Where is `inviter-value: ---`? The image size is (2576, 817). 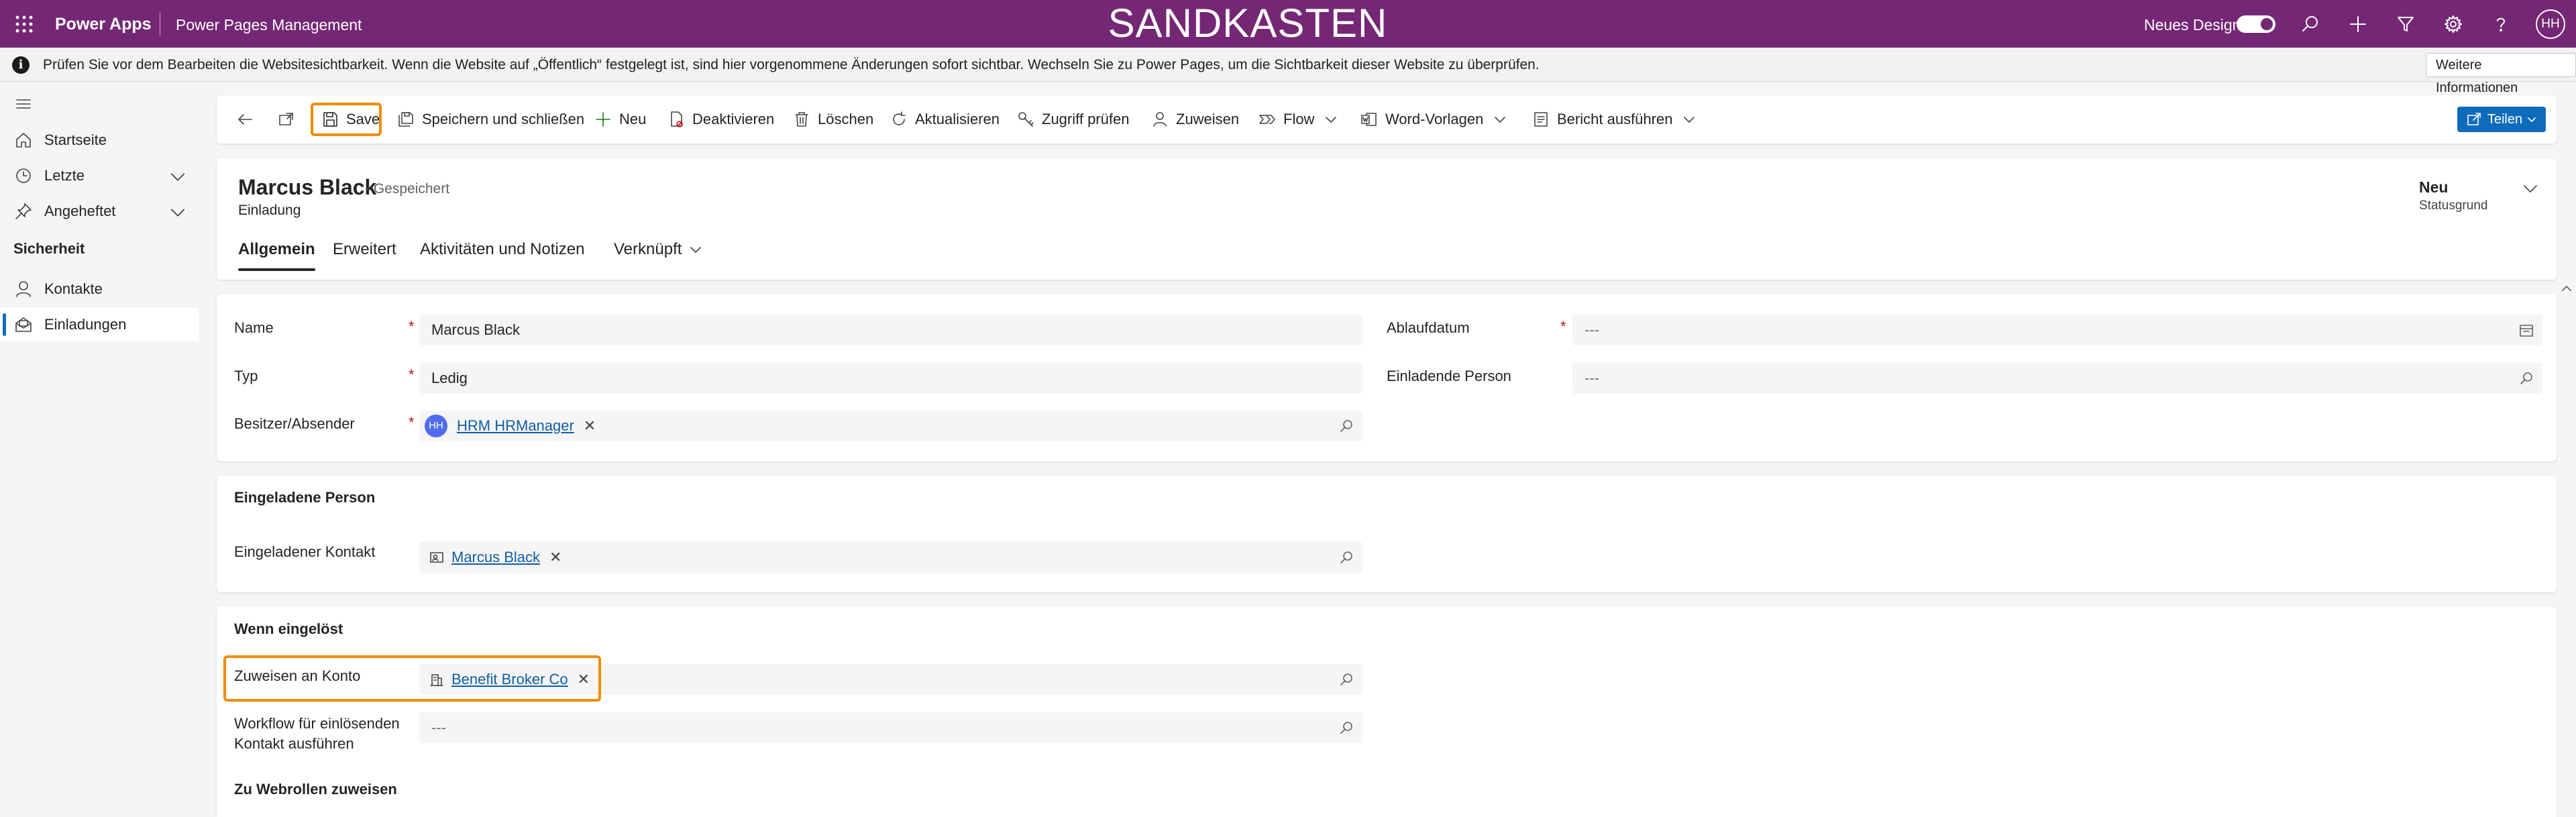 inviter-value: --- is located at coordinates (1592, 378).